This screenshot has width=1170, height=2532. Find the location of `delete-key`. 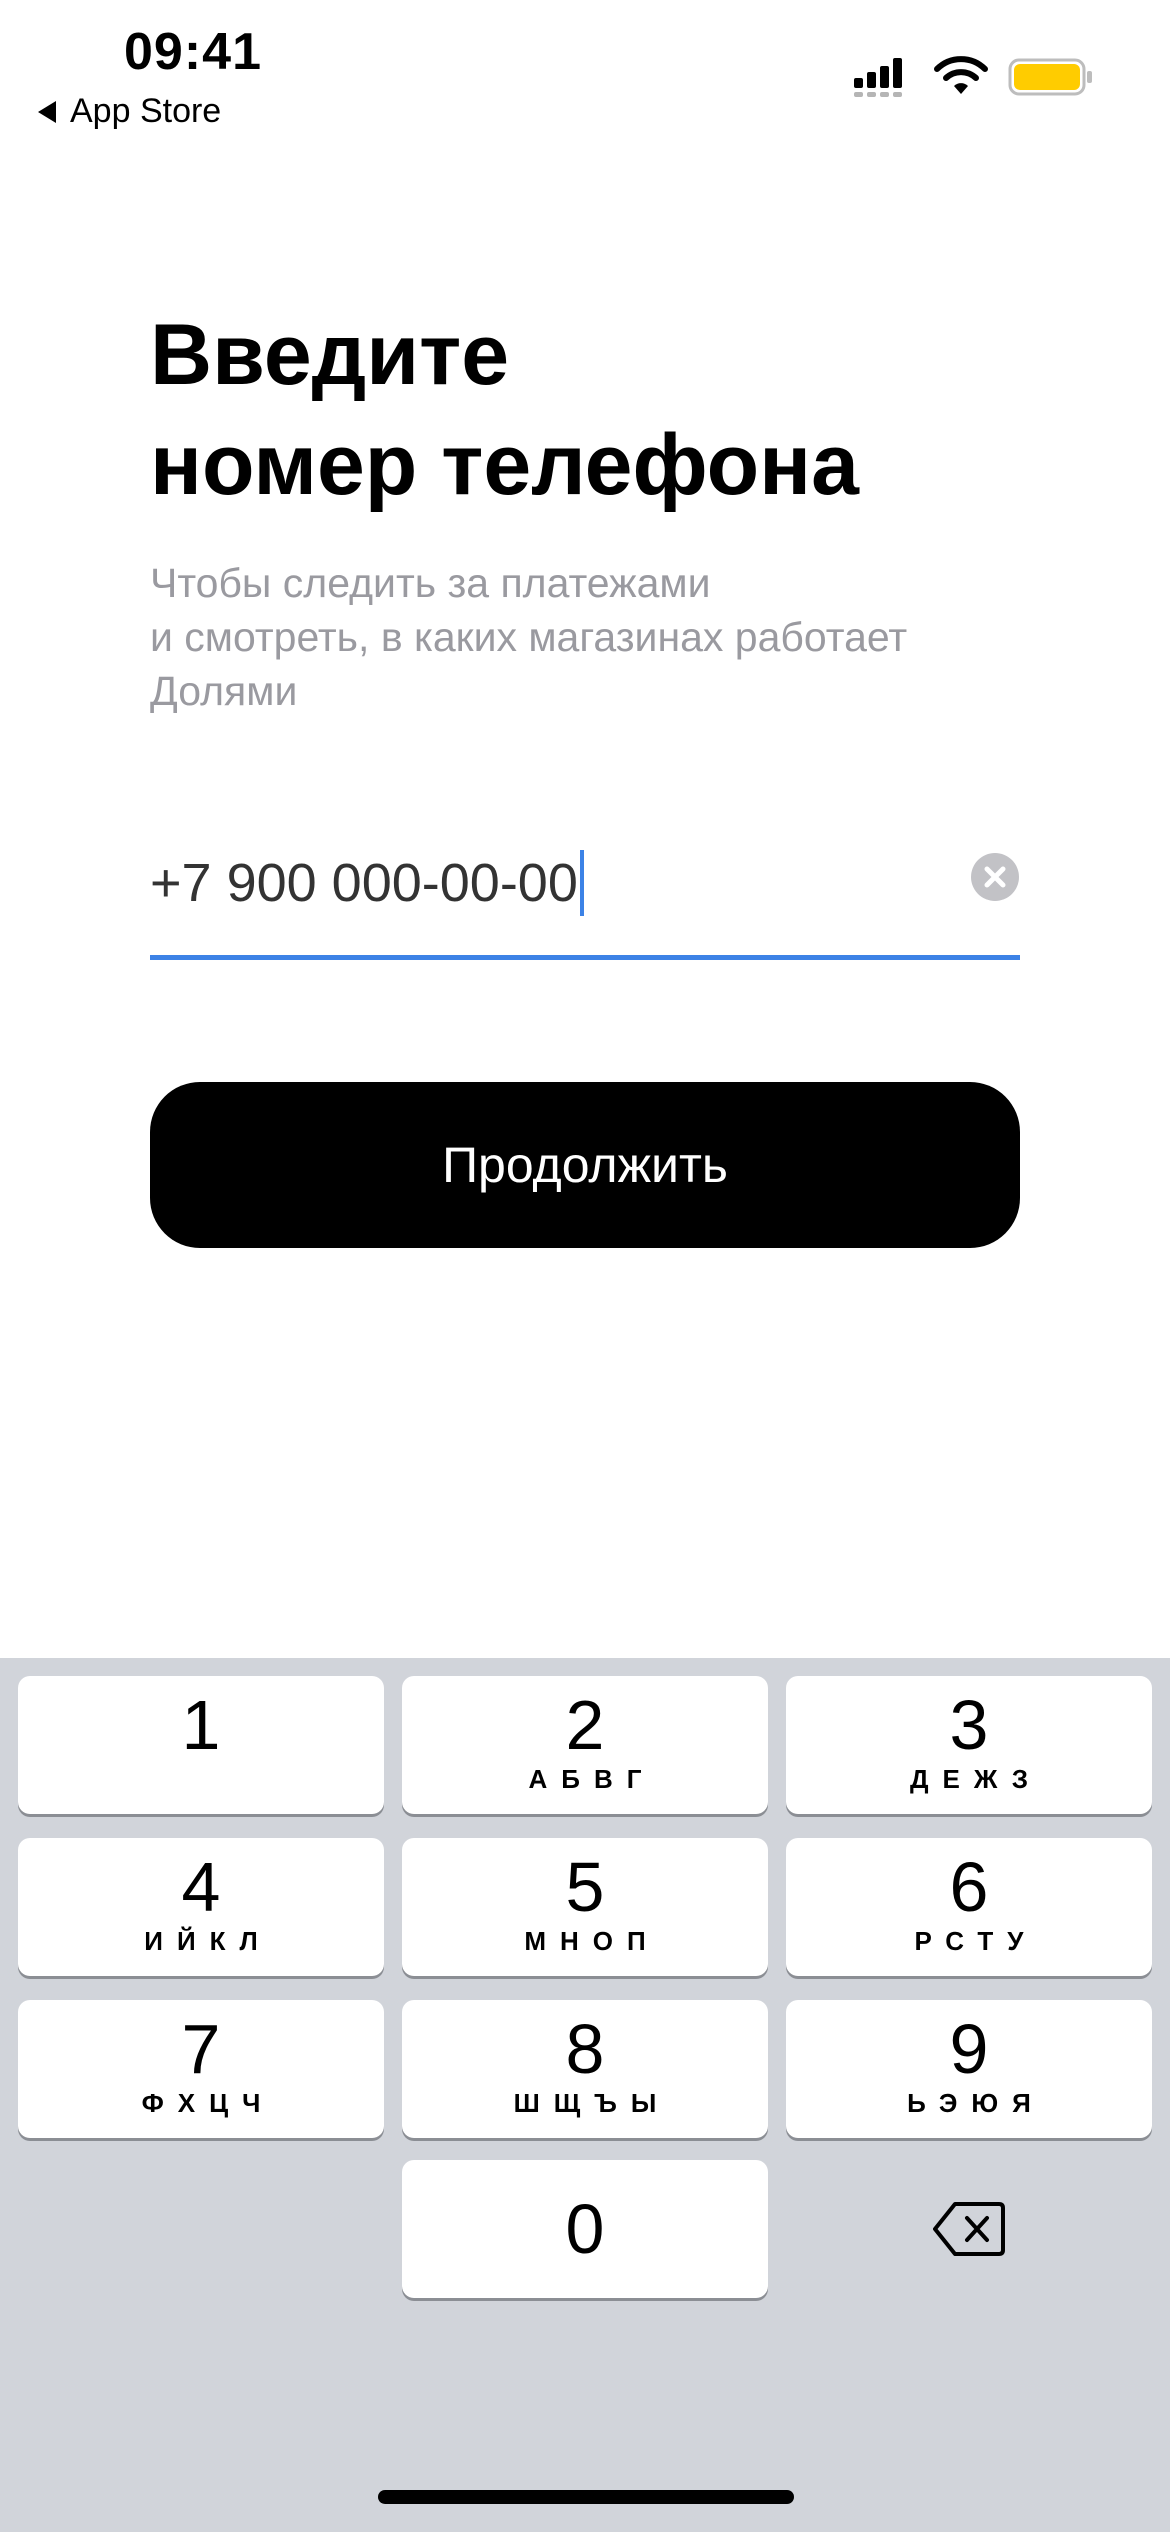

delete-key is located at coordinates (969, 2229).